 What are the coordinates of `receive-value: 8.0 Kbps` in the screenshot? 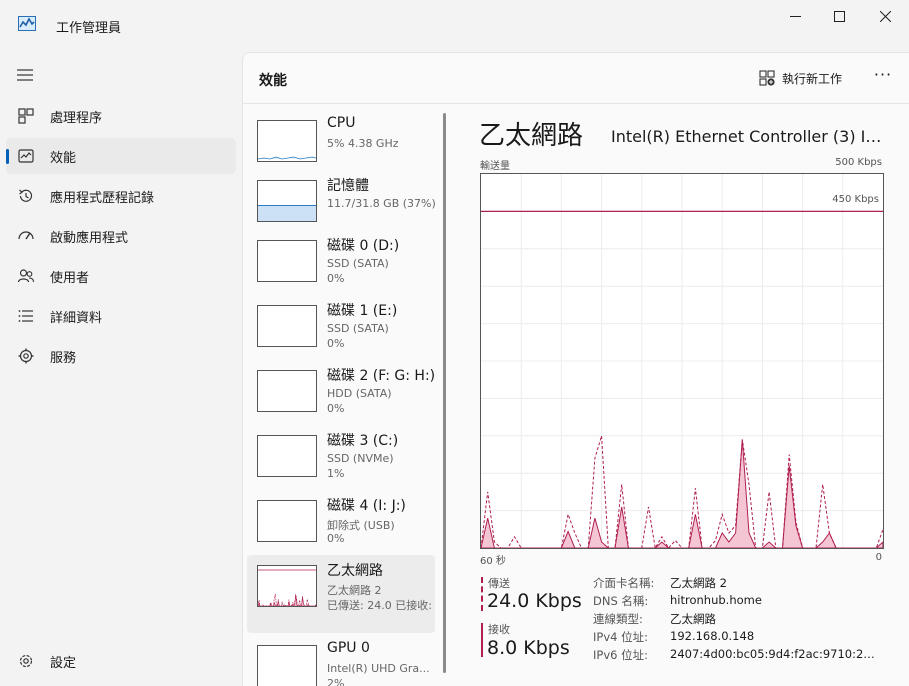 It's located at (528, 648).